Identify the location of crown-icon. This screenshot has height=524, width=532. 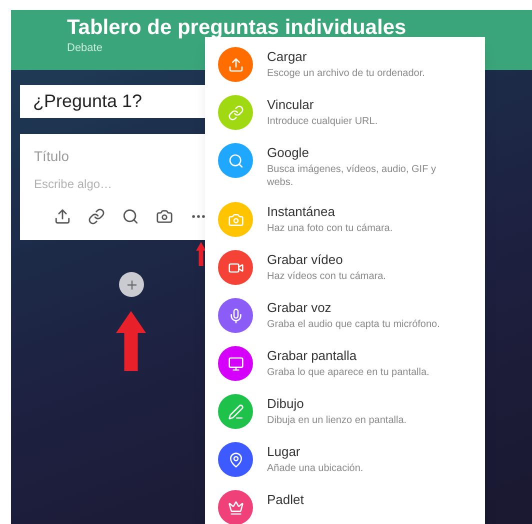
(236, 508).